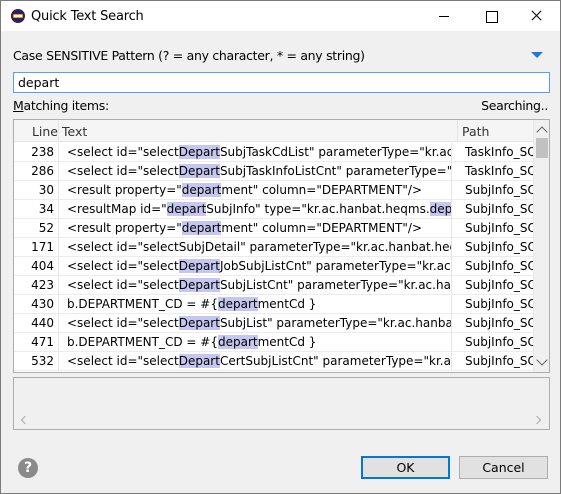  What do you see at coordinates (537, 420) in the screenshot?
I see `scroll-right-arrow-icon` at bounding box center [537, 420].